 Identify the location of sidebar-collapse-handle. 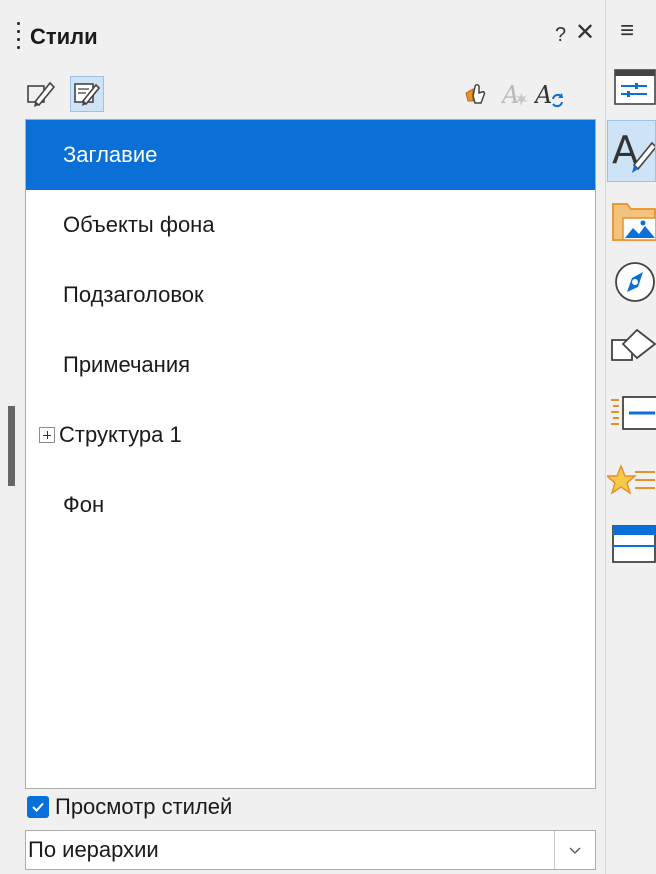
(11, 446).